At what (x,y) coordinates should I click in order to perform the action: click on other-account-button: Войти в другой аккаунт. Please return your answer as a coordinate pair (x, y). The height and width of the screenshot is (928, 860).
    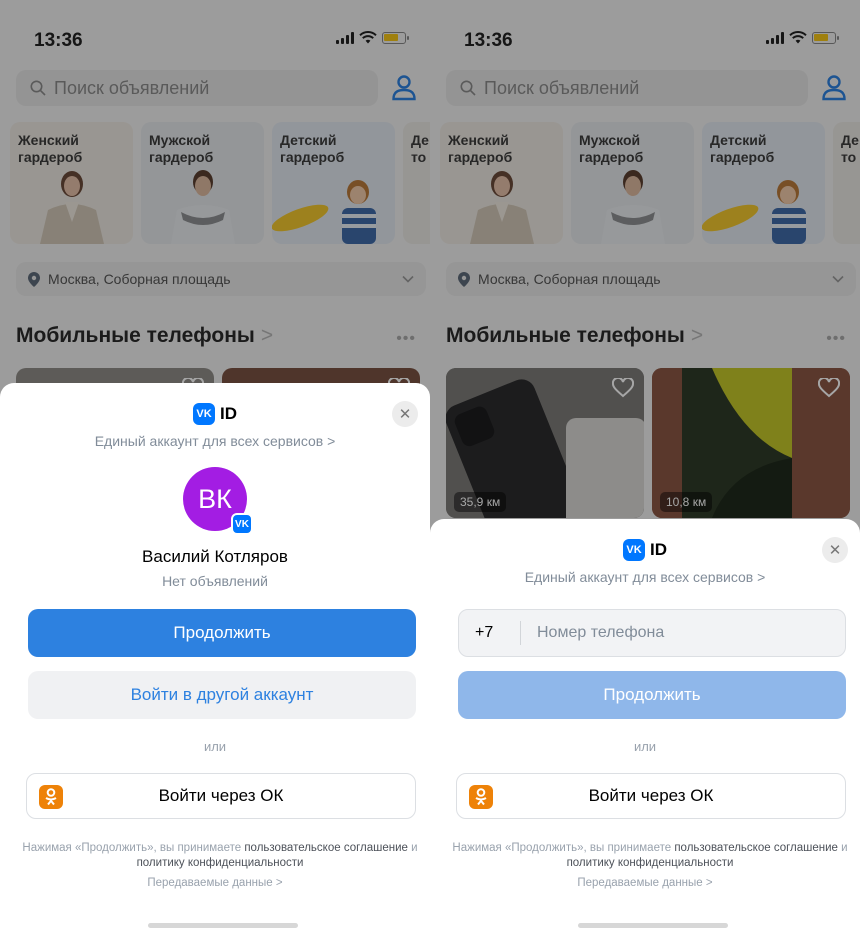
    Looking at the image, I should click on (222, 695).